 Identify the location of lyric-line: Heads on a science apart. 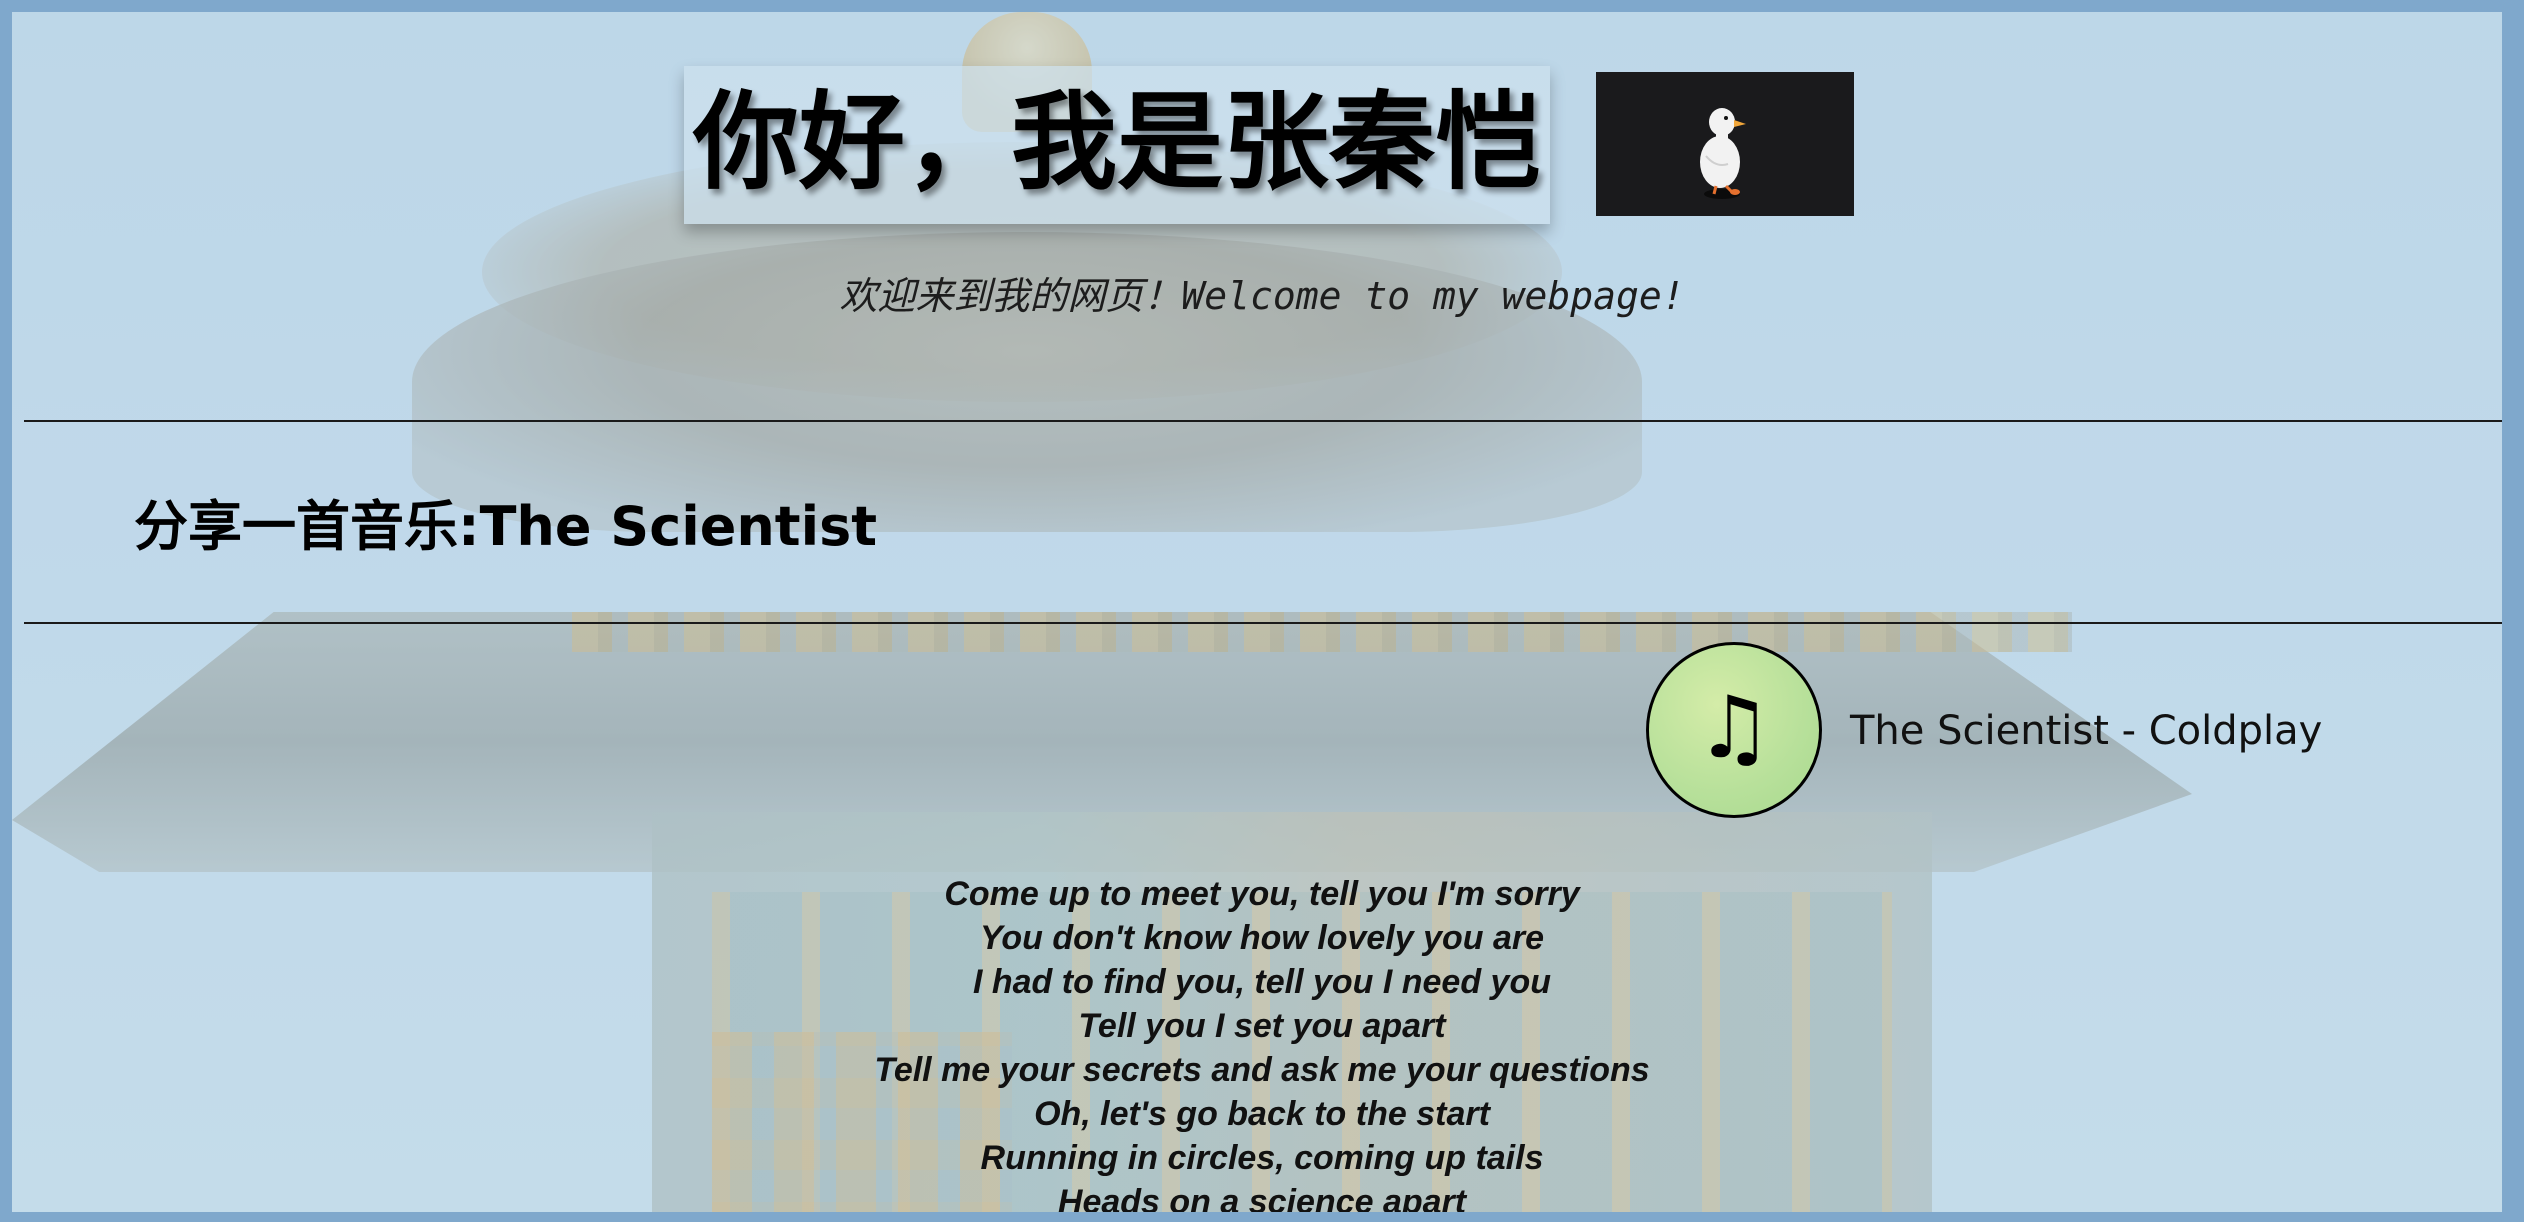
(1262, 1197).